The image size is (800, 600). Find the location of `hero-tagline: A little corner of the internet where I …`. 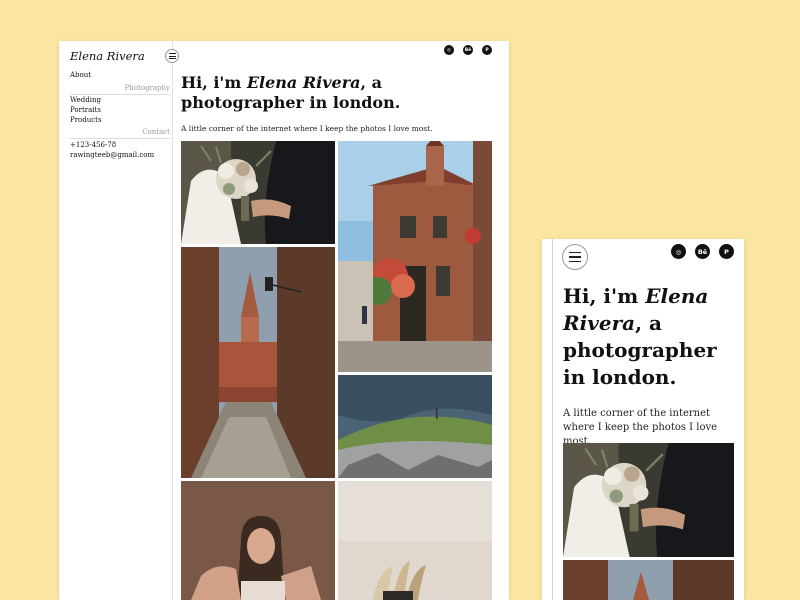

hero-tagline: A little corner of the internet where I … is located at coordinates (307, 128).